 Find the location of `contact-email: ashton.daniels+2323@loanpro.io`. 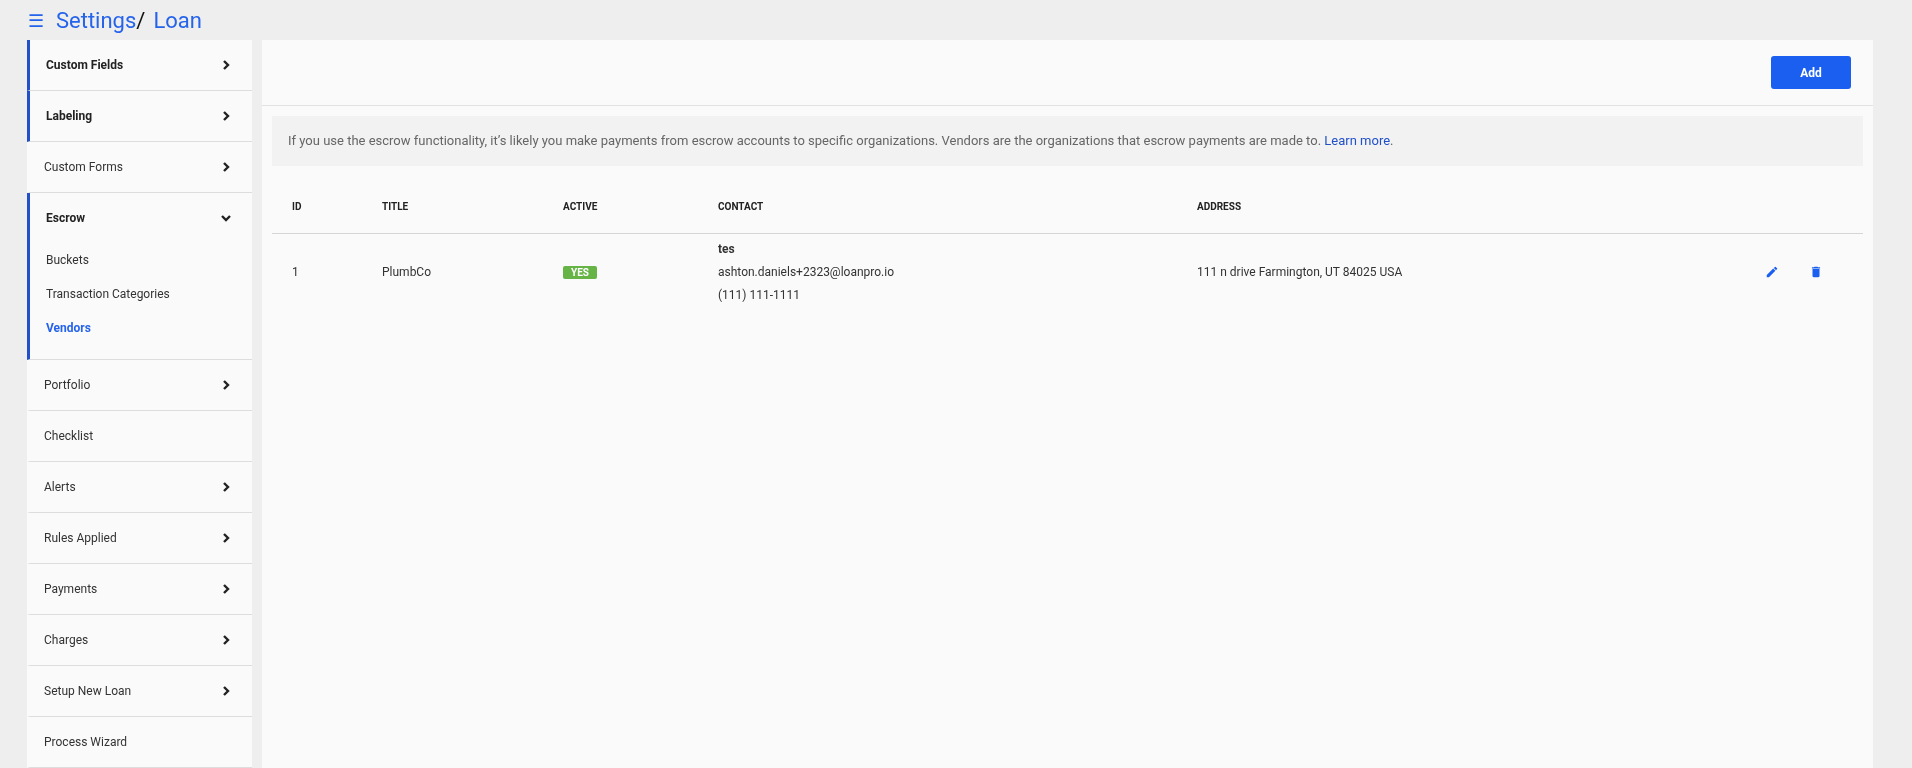

contact-email: ashton.daniels+2323@loanpro.io is located at coordinates (807, 272).